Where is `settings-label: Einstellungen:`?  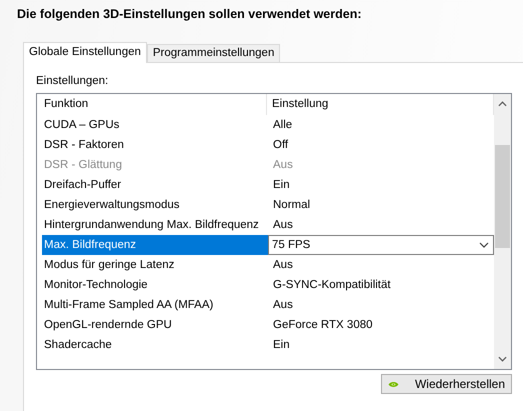 settings-label: Einstellungen: is located at coordinates (73, 81).